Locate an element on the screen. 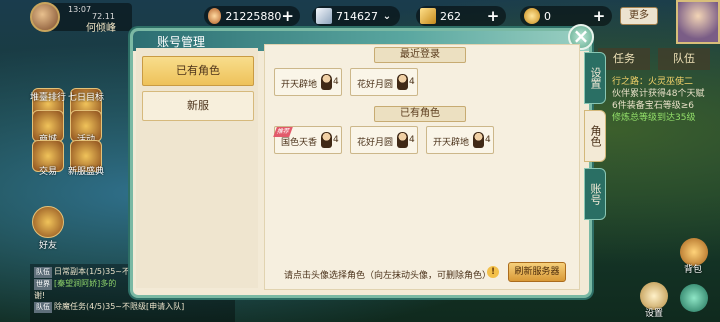 This screenshot has height=322, width=720. left-menu-label-new-server: 新服盛典 is located at coordinates (85, 172).